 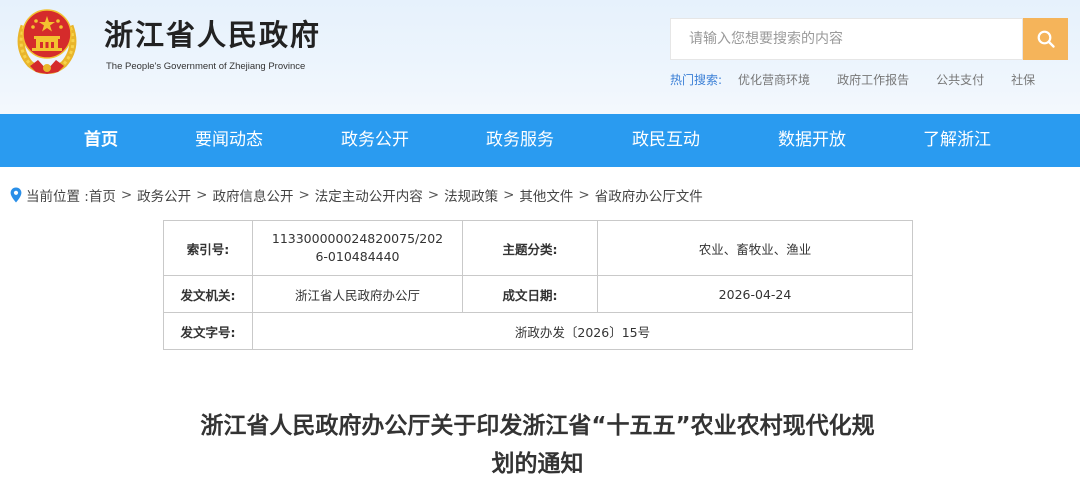 I want to click on article-title: 浙江省人民政府办公厅关于印发浙江省“十五五”农业农村现代化规 划的通知, so click(x=537, y=445).